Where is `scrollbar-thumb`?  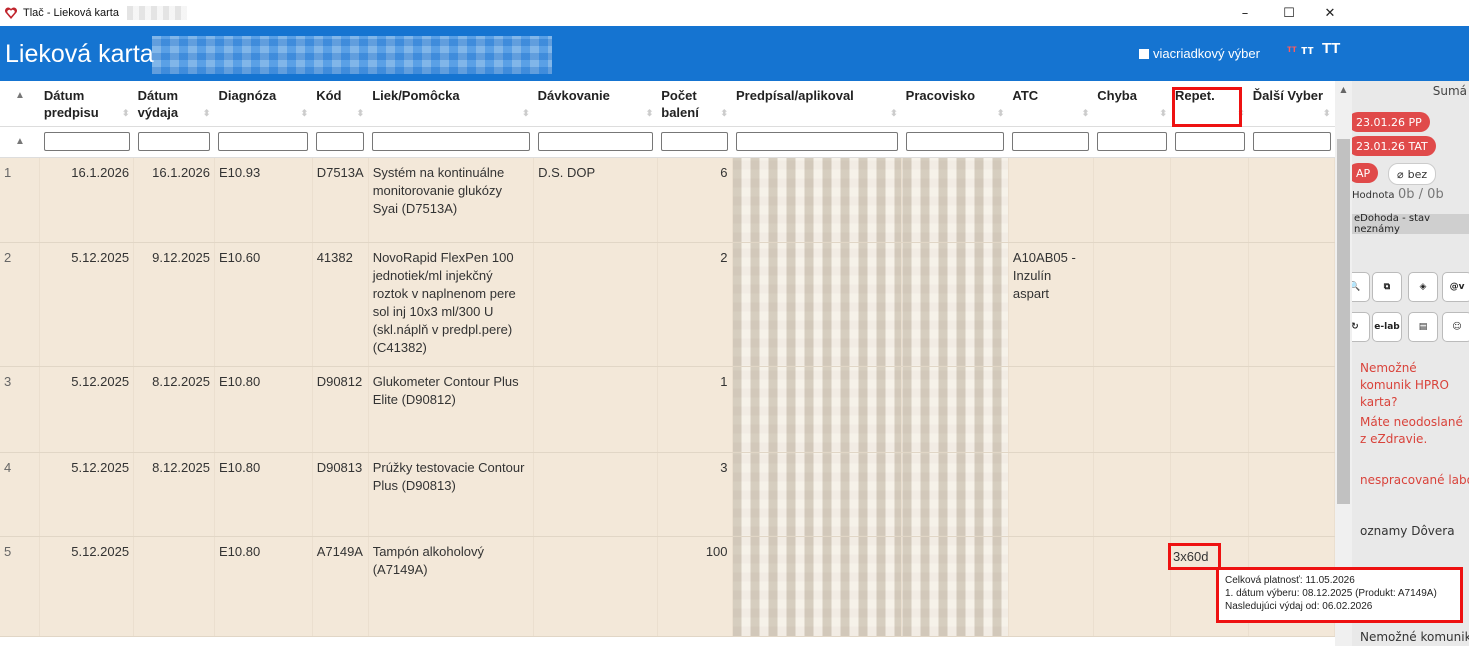
scrollbar-thumb is located at coordinates (1343, 321).